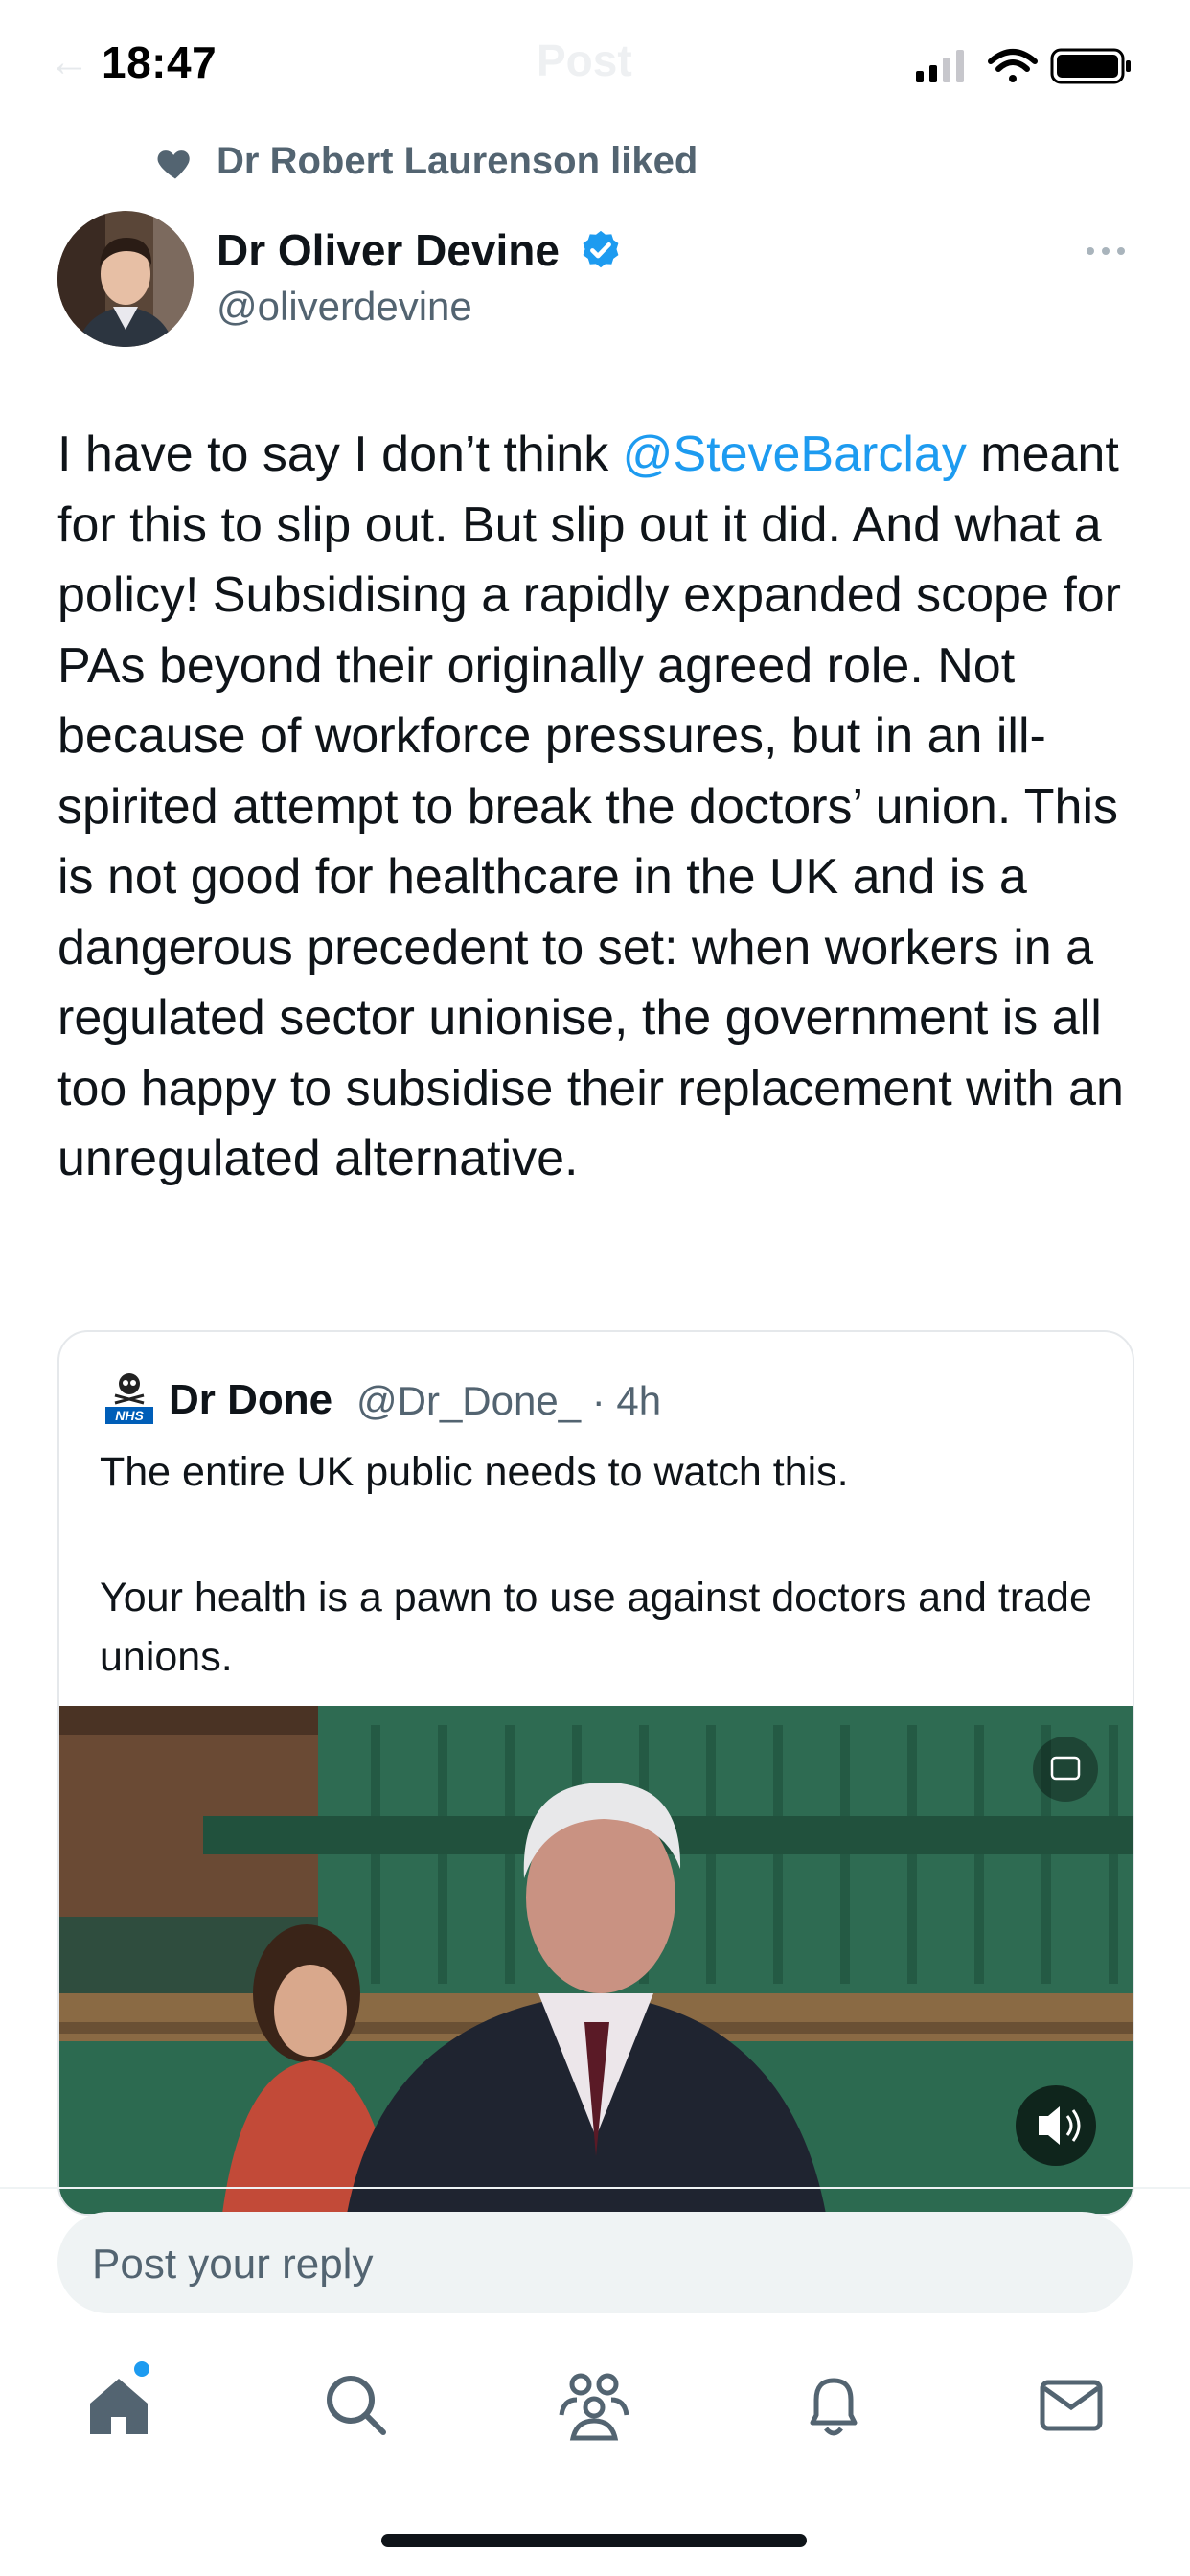  Describe the element at coordinates (233, 2264) in the screenshot. I see `reply-placeholder: Post your reply` at that location.